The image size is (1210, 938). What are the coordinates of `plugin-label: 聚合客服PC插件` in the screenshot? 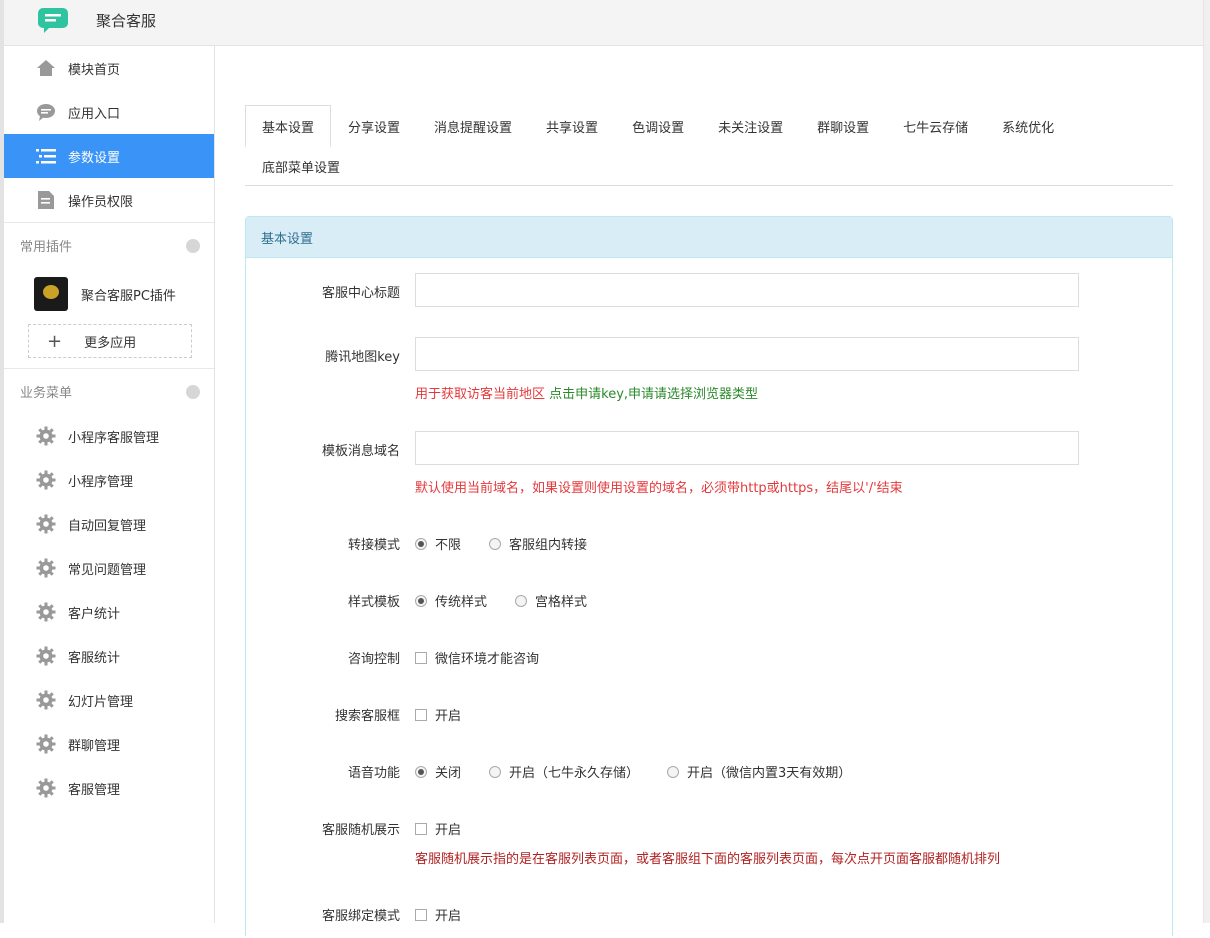 It's located at (128, 296).